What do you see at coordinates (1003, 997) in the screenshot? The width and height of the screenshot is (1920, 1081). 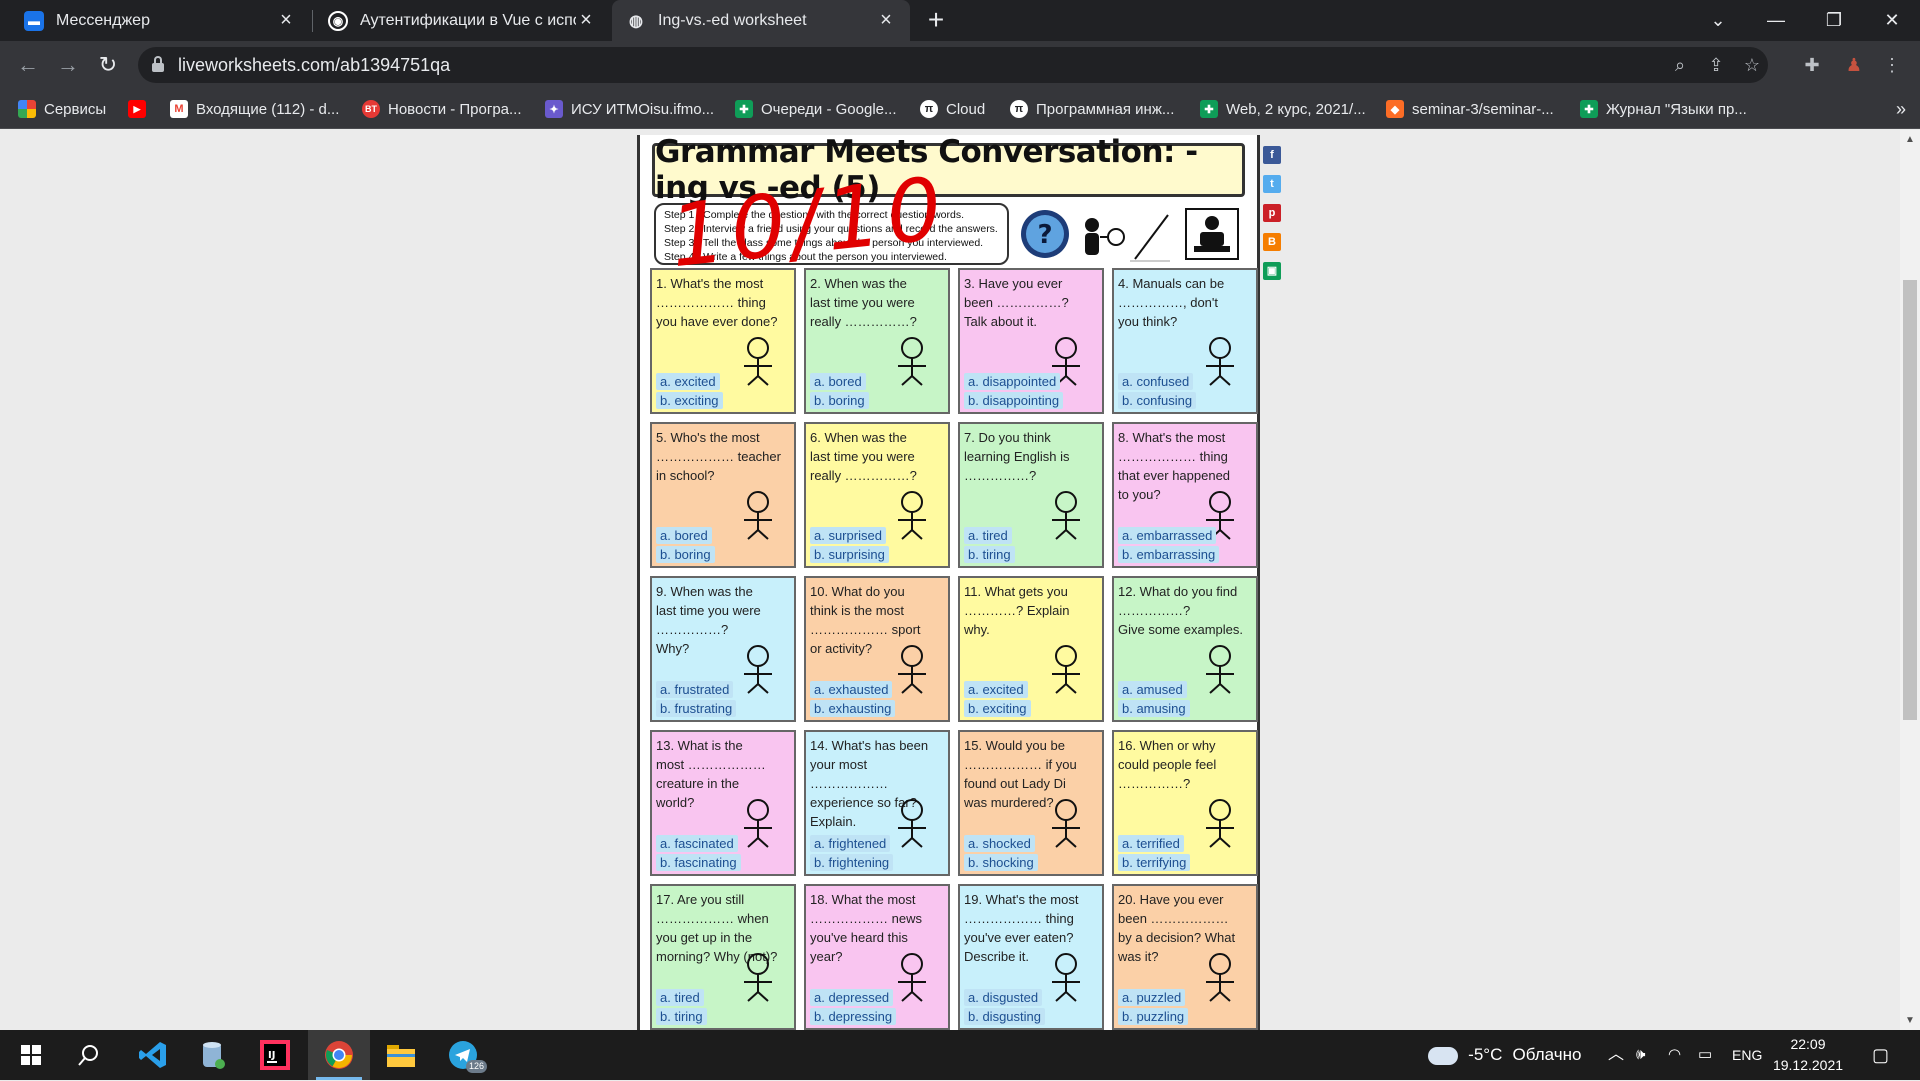 I see `option-a: a. disgusted` at bounding box center [1003, 997].